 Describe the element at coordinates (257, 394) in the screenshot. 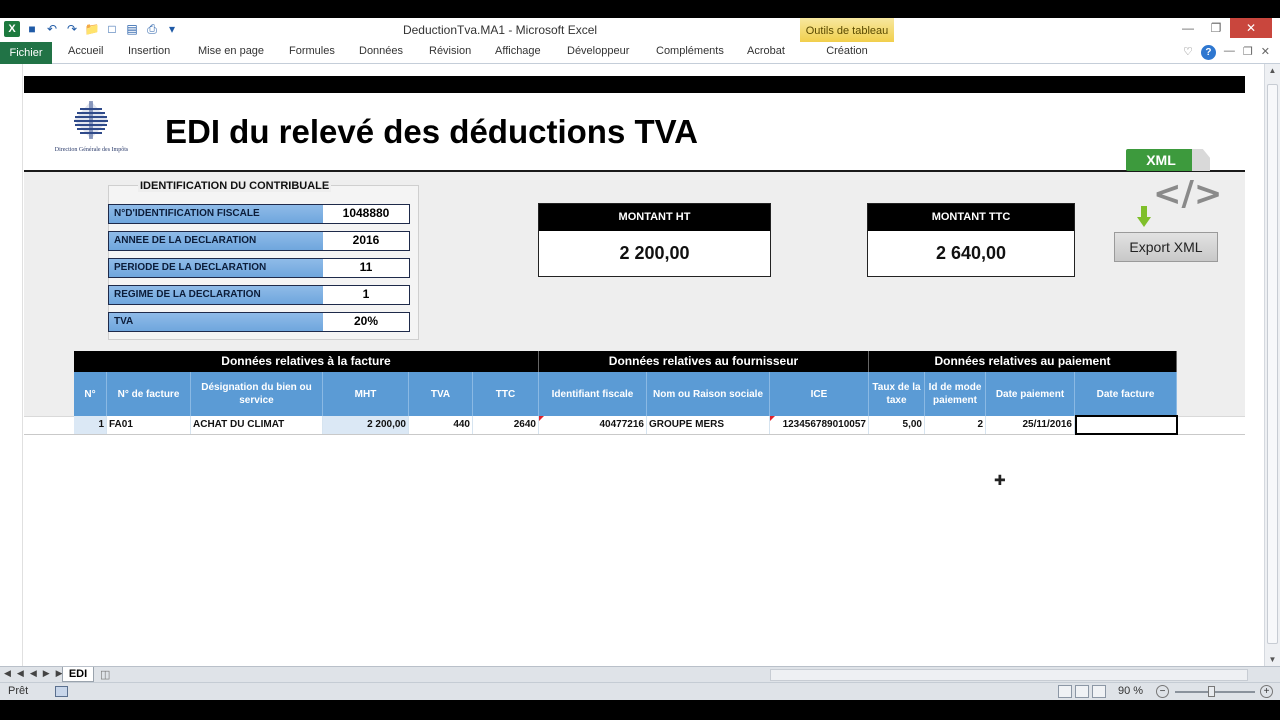

I see `col-header-designation: Désignation du bien ou service` at that location.